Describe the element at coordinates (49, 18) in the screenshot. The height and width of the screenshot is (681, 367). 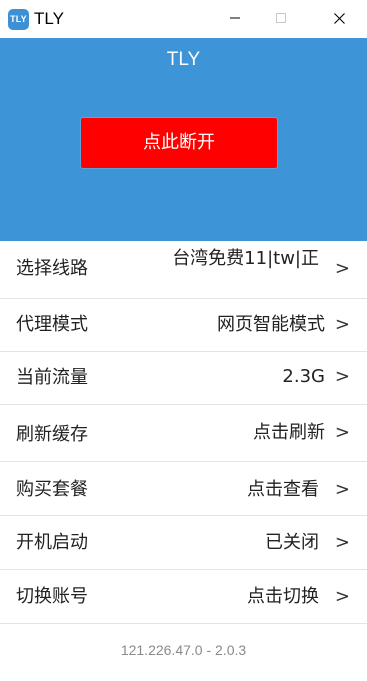
I see `window-title: TLY` at that location.